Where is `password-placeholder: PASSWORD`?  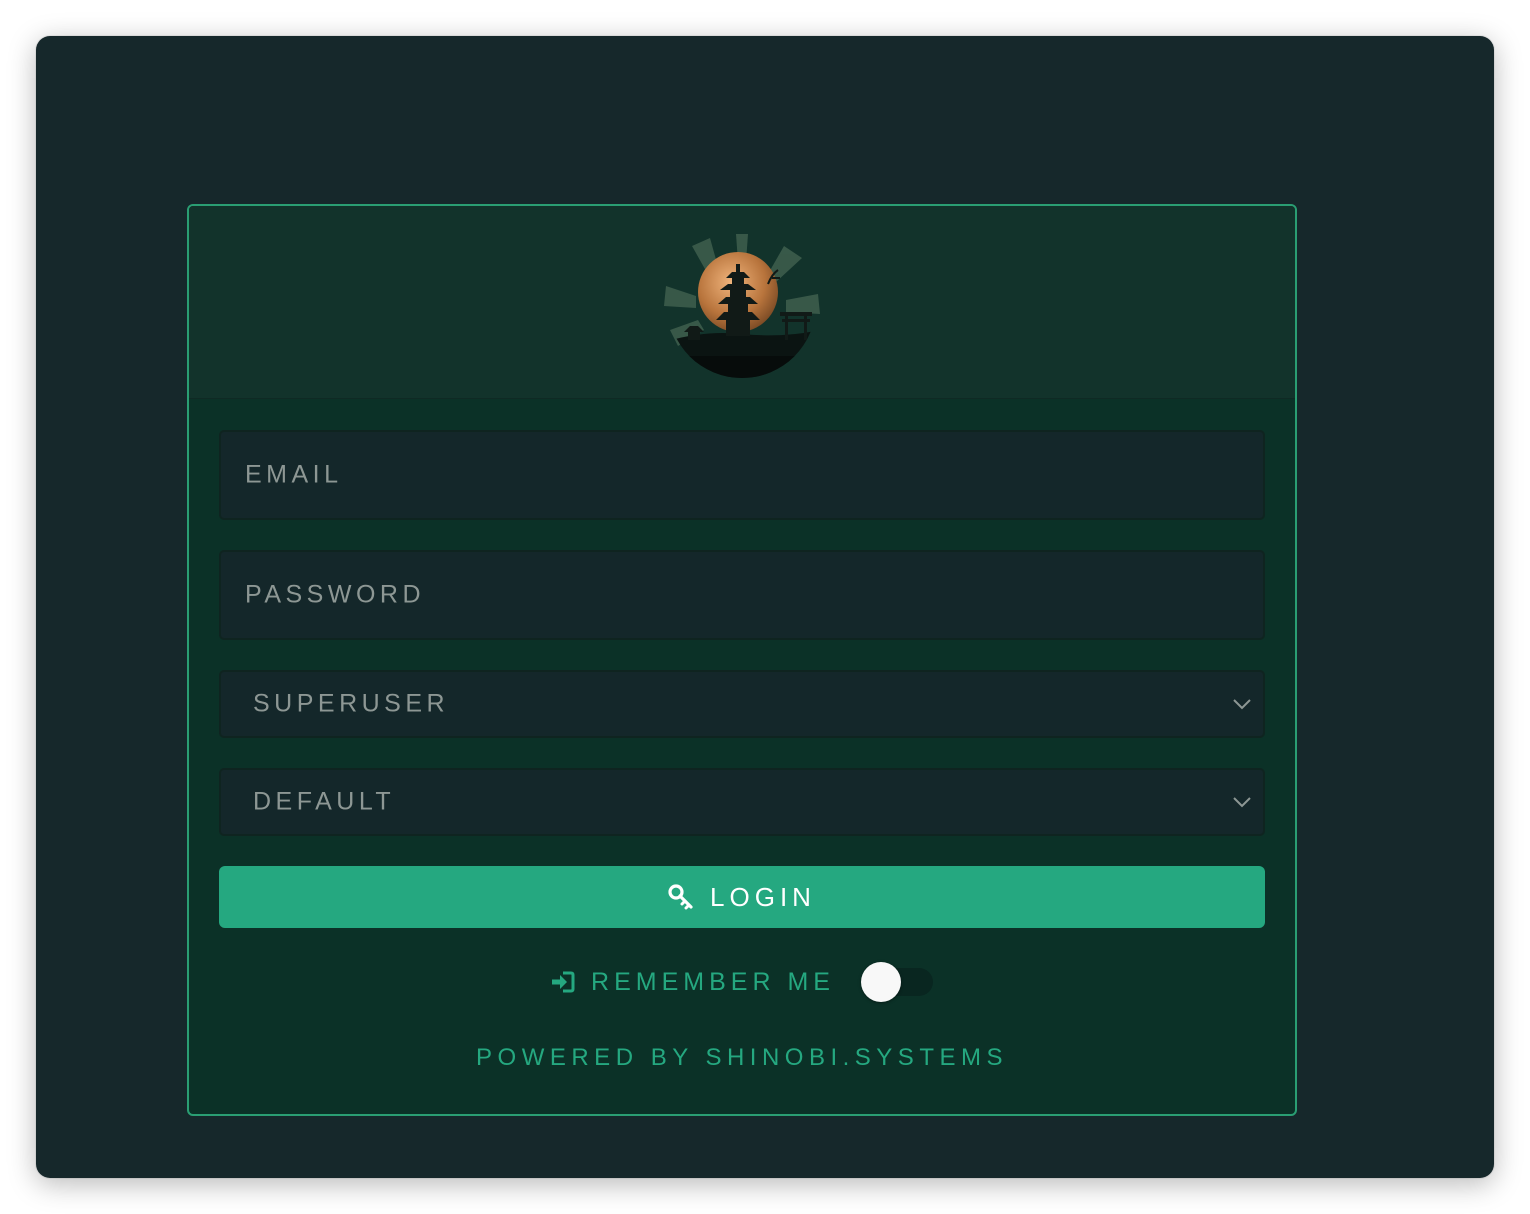 password-placeholder: PASSWORD is located at coordinates (335, 594).